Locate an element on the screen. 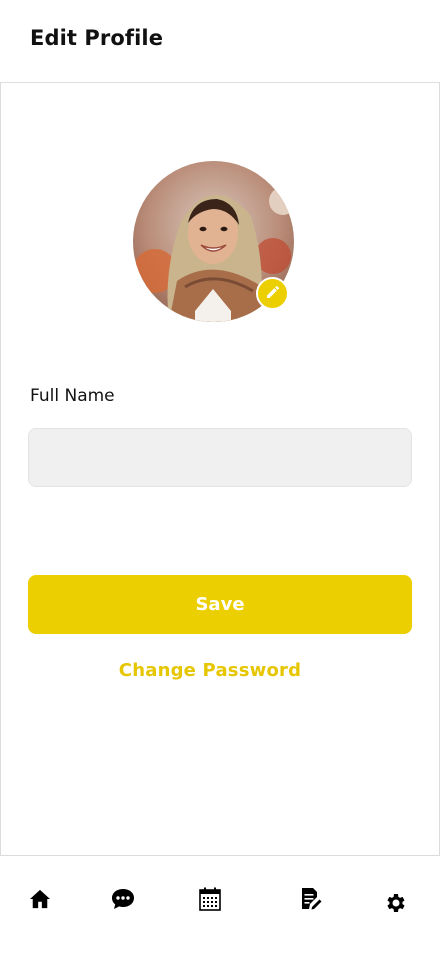  gear-icon is located at coordinates (396, 905).